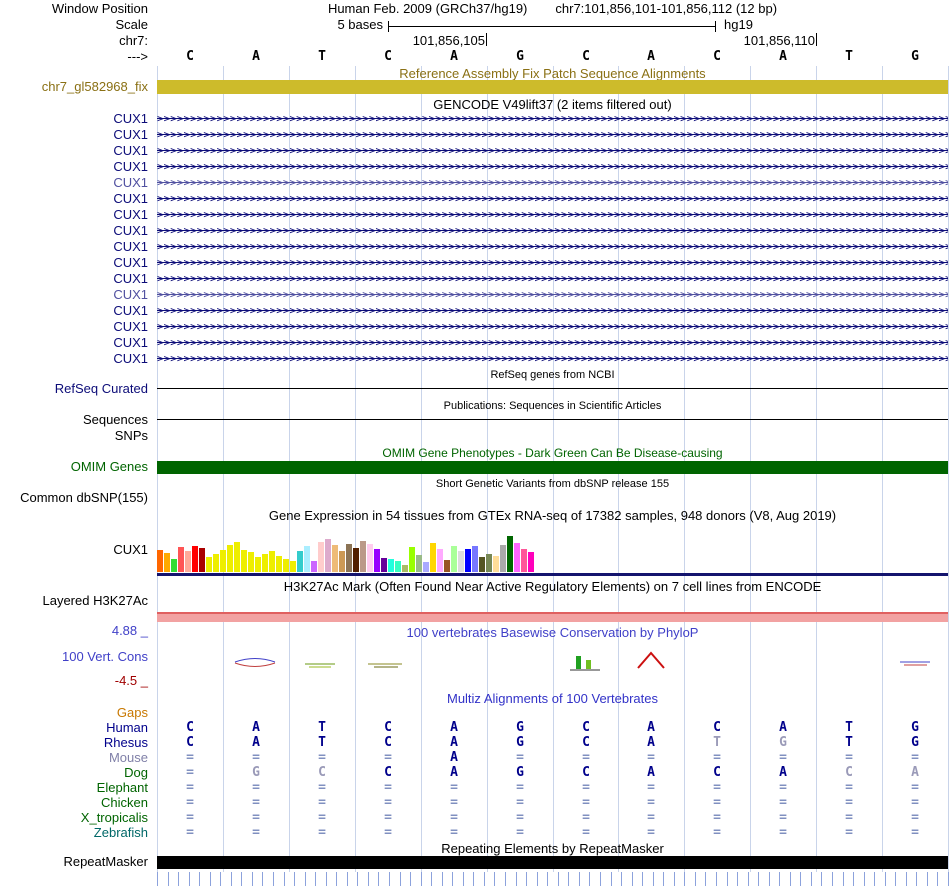  I want to click on dbsnp-label: Common dbSNP(155), so click(74, 498).